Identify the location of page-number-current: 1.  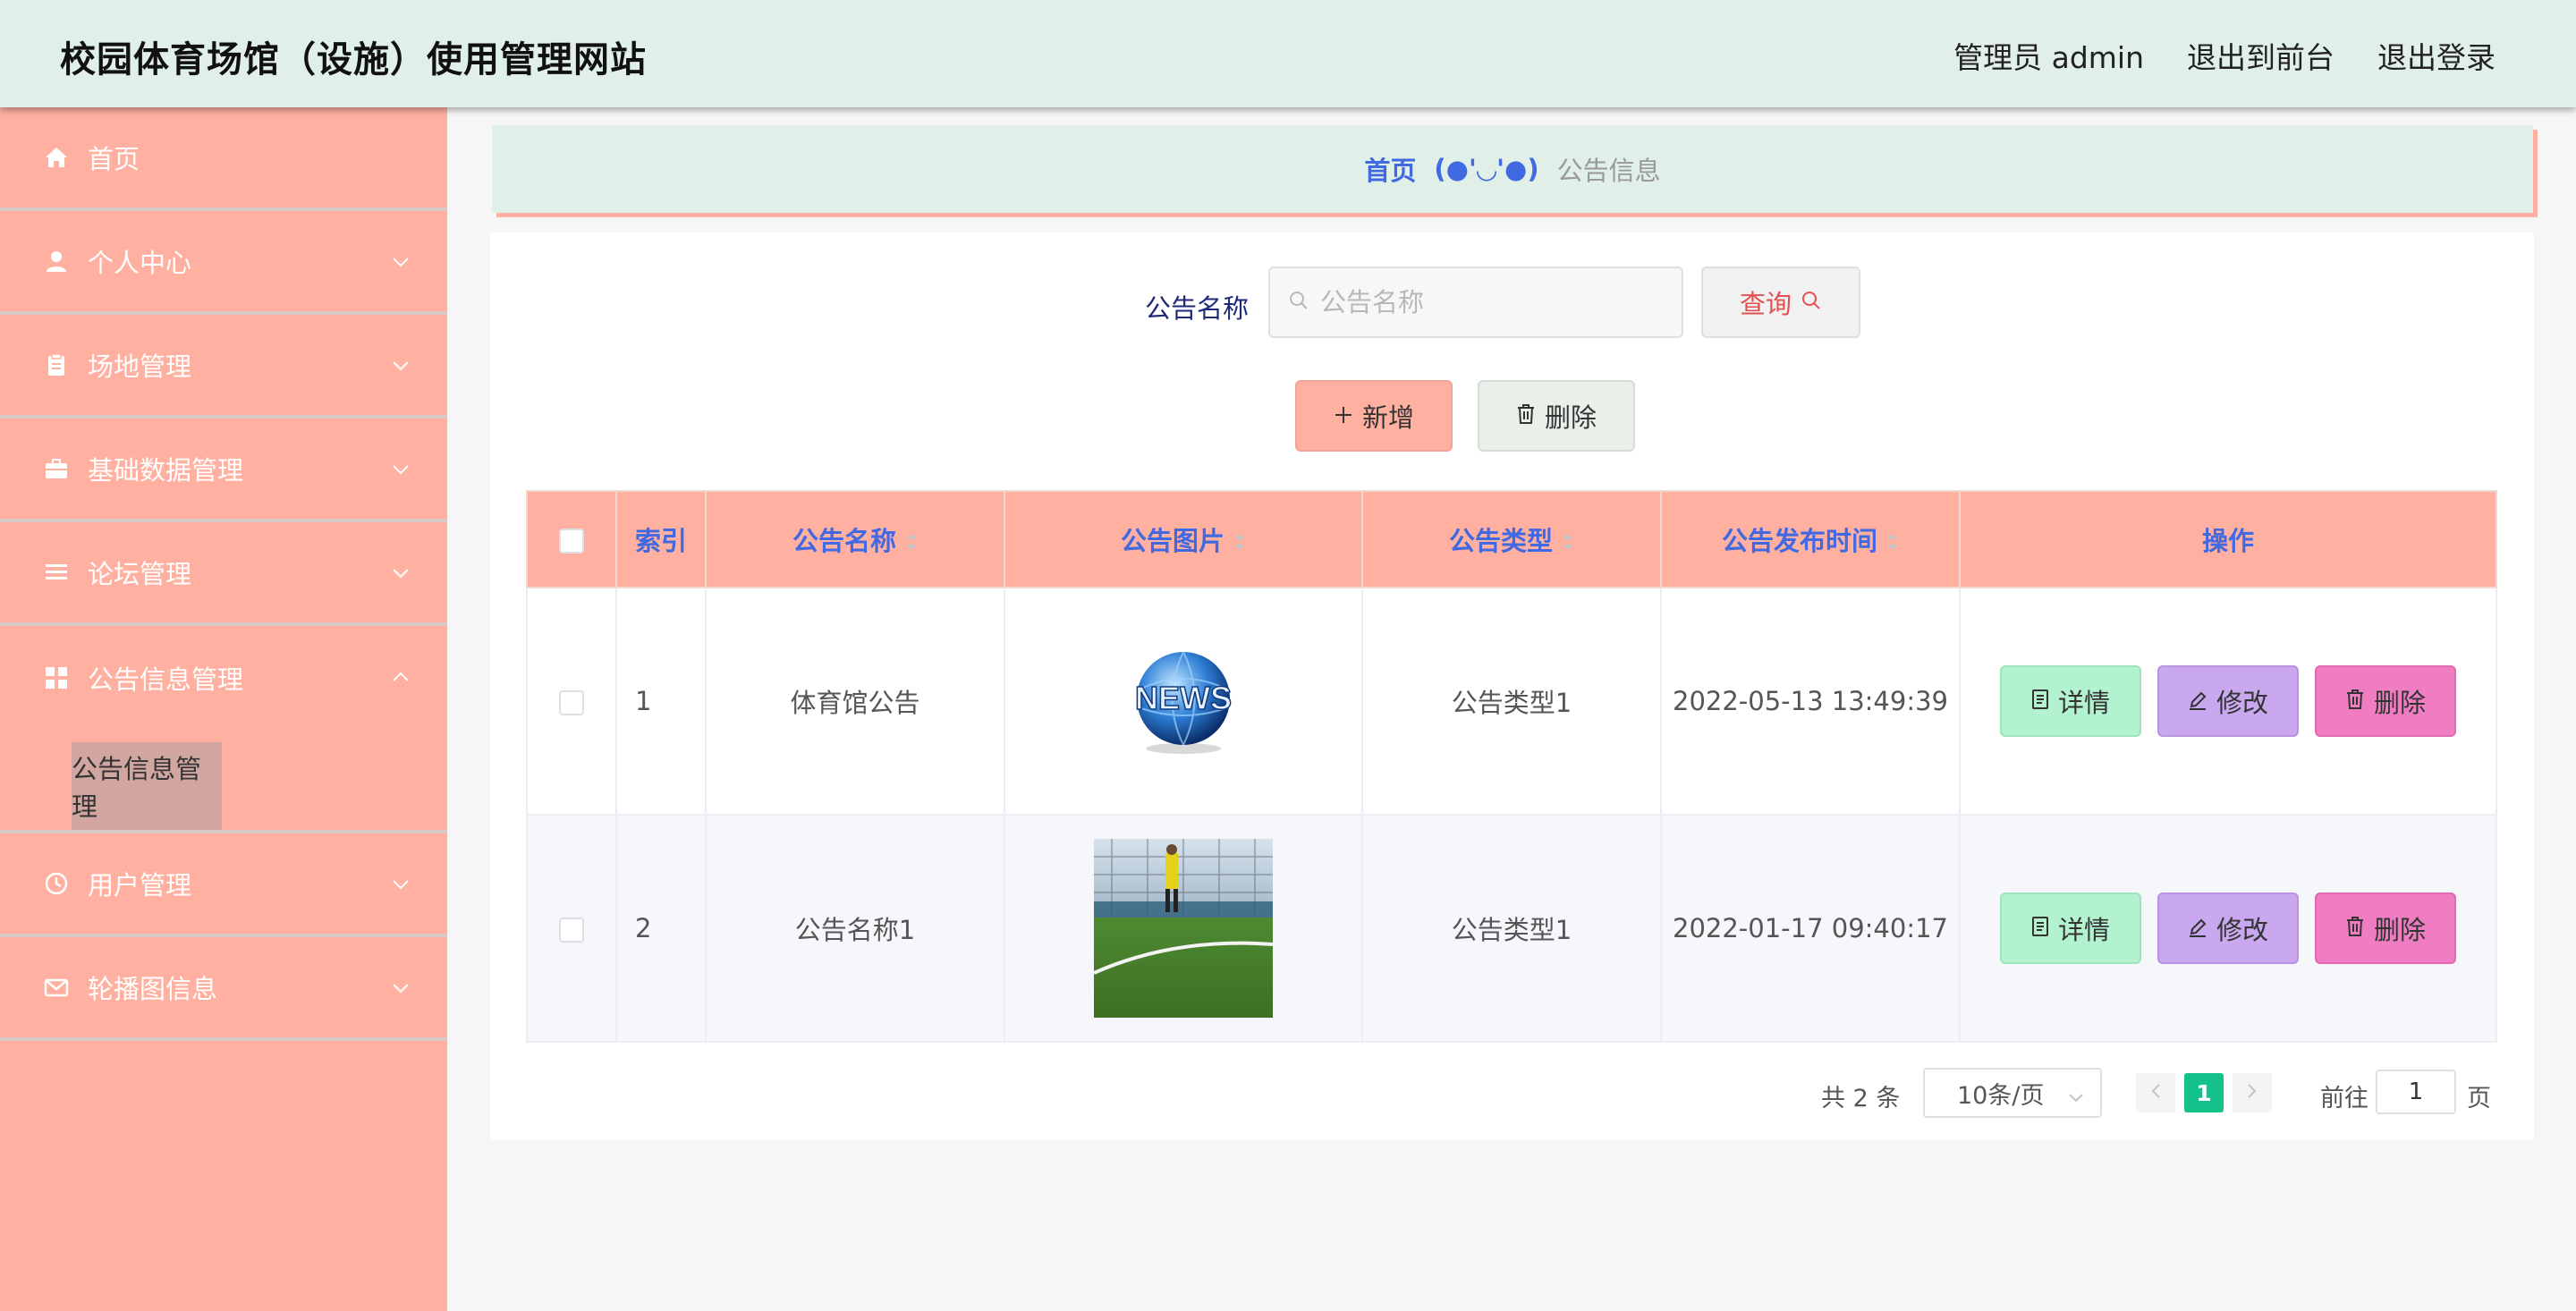
(2204, 1092).